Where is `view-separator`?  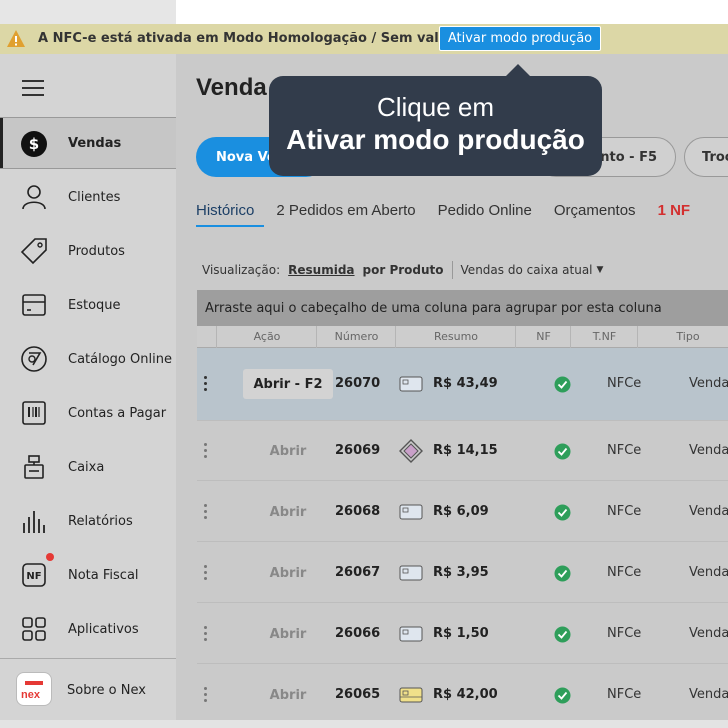 view-separator is located at coordinates (452, 270).